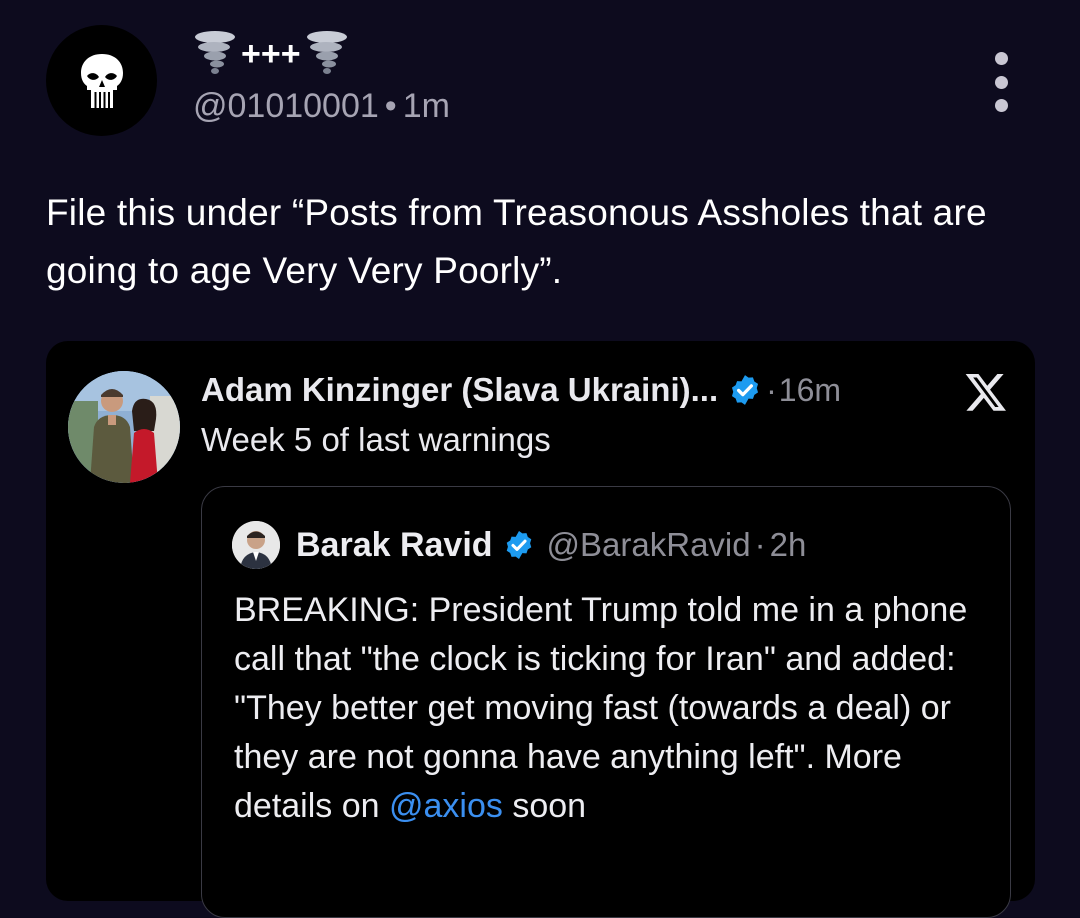  I want to click on quote-author-handle: @BarakRavid, so click(649, 545).